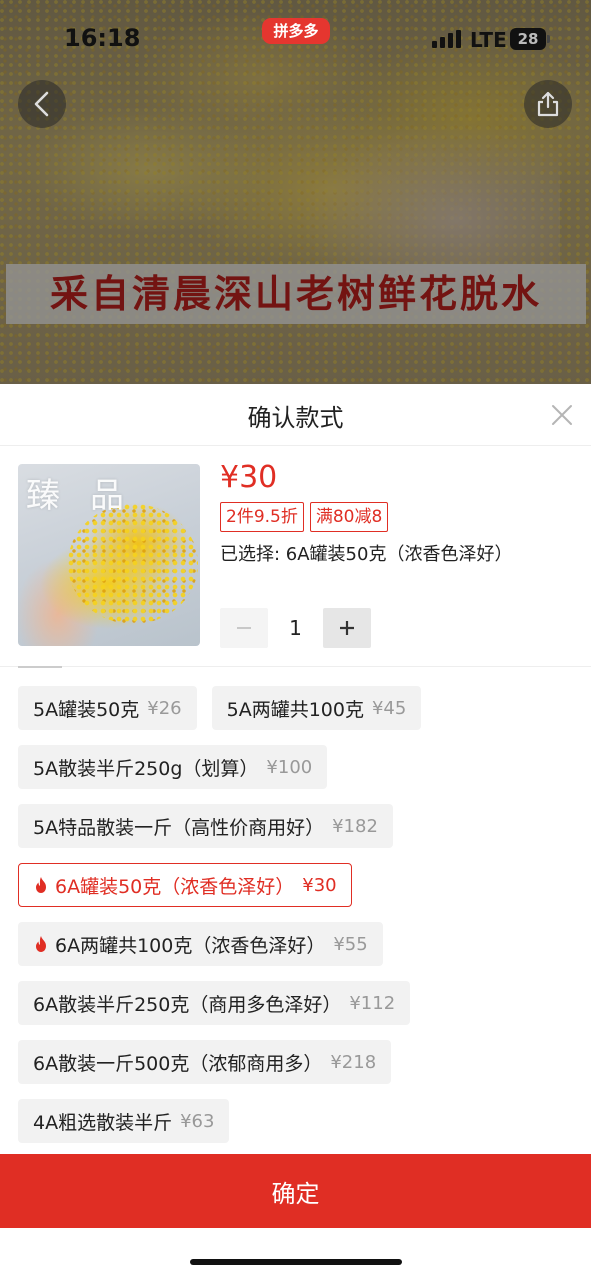  Describe the element at coordinates (353, 1062) in the screenshot. I see `variant-price: ¥218` at that location.